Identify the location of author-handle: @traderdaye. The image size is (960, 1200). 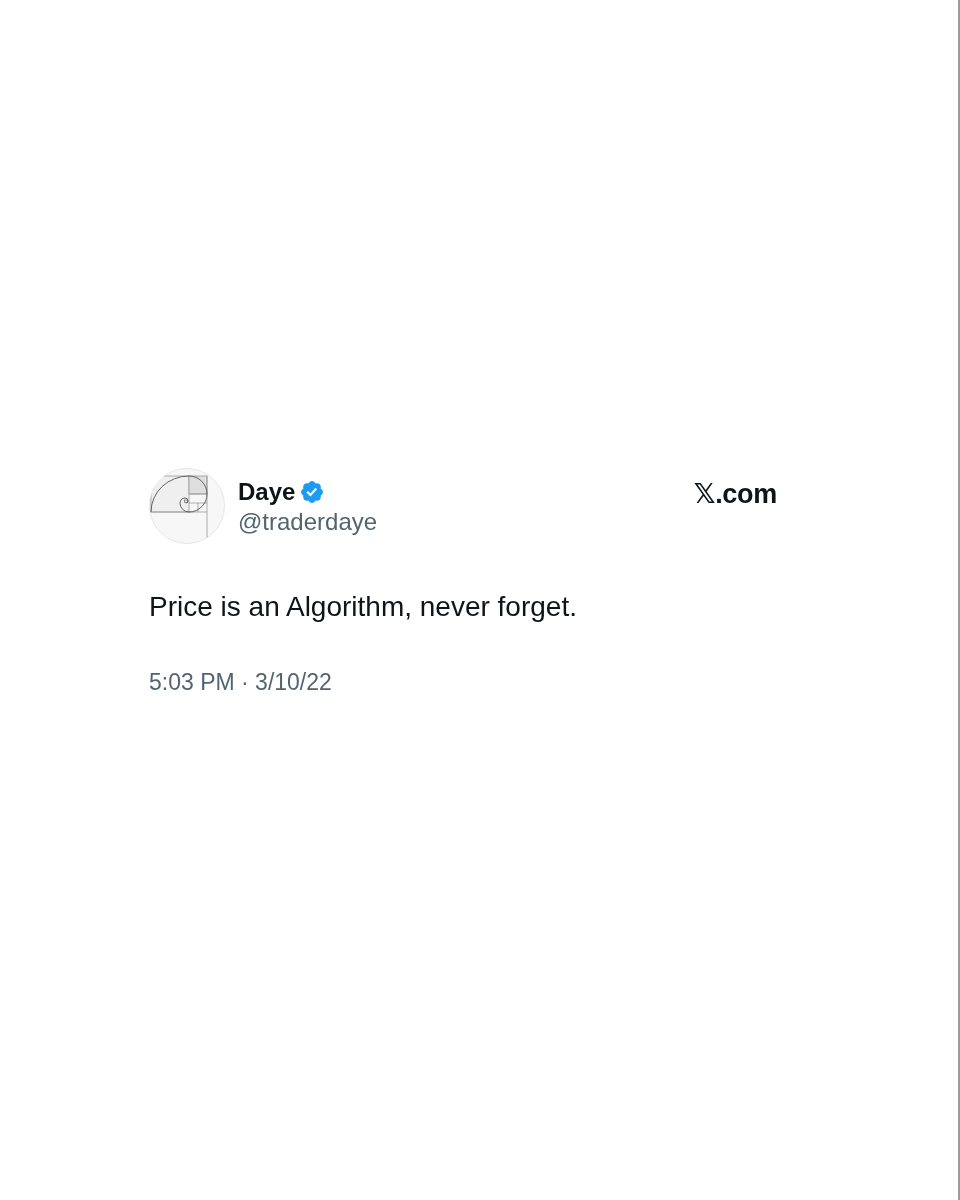
(308, 522).